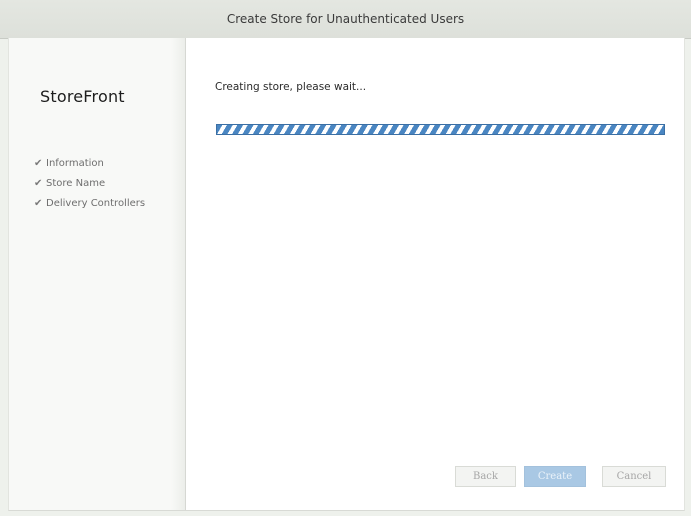 The image size is (691, 516). I want to click on step-label: Store Name, so click(76, 183).